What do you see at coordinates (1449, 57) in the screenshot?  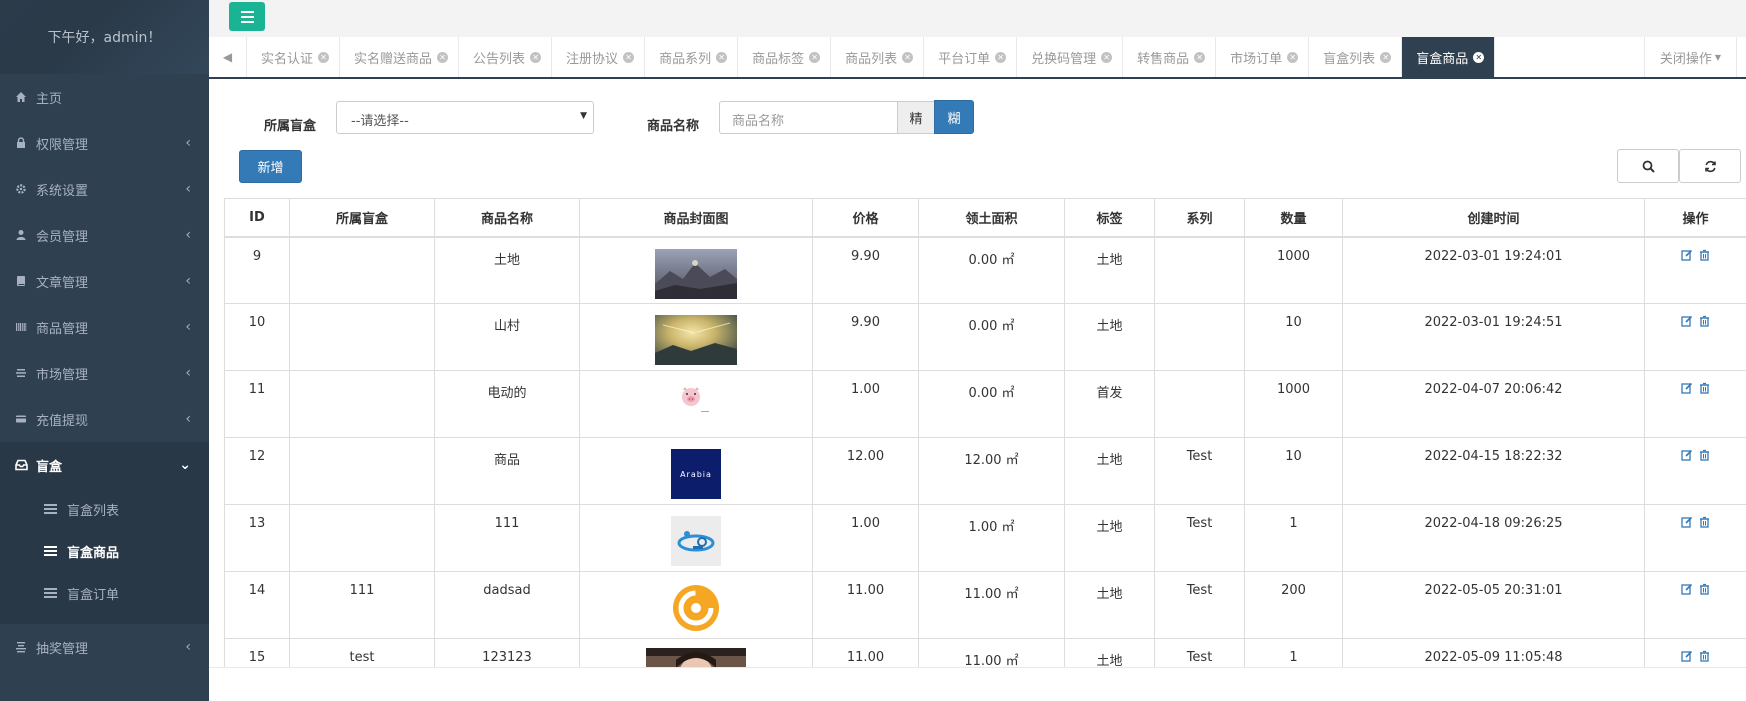 I see `tab-blindbox-products: 盲盒商品 ✕` at bounding box center [1449, 57].